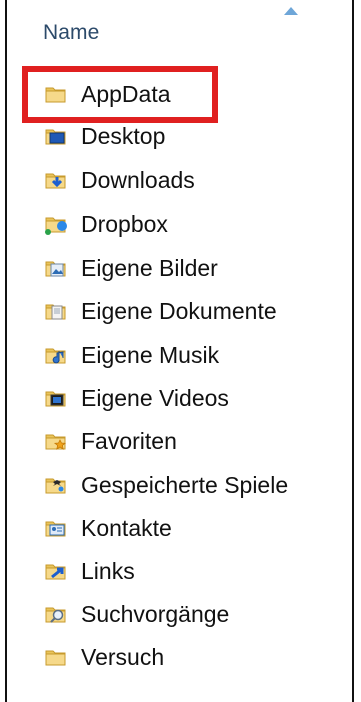 This screenshot has width=361, height=702. Describe the element at coordinates (126, 527) in the screenshot. I see `list-item-label: Kontakte` at that location.